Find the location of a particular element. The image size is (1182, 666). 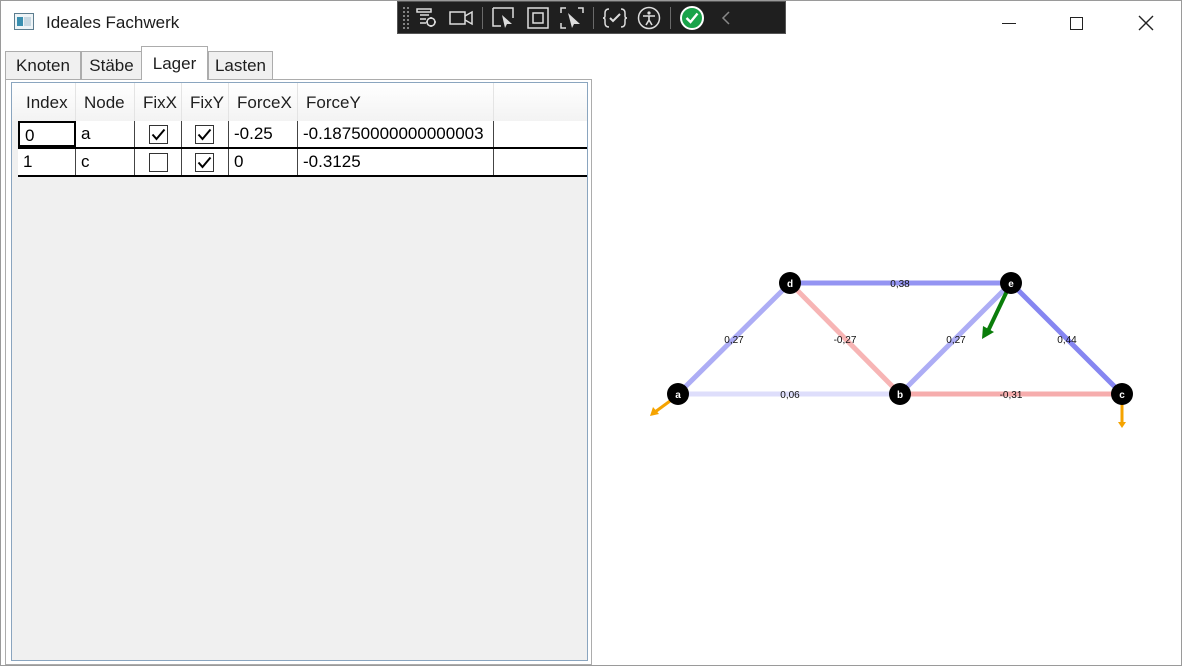

minimize-button is located at coordinates (1009, 23).